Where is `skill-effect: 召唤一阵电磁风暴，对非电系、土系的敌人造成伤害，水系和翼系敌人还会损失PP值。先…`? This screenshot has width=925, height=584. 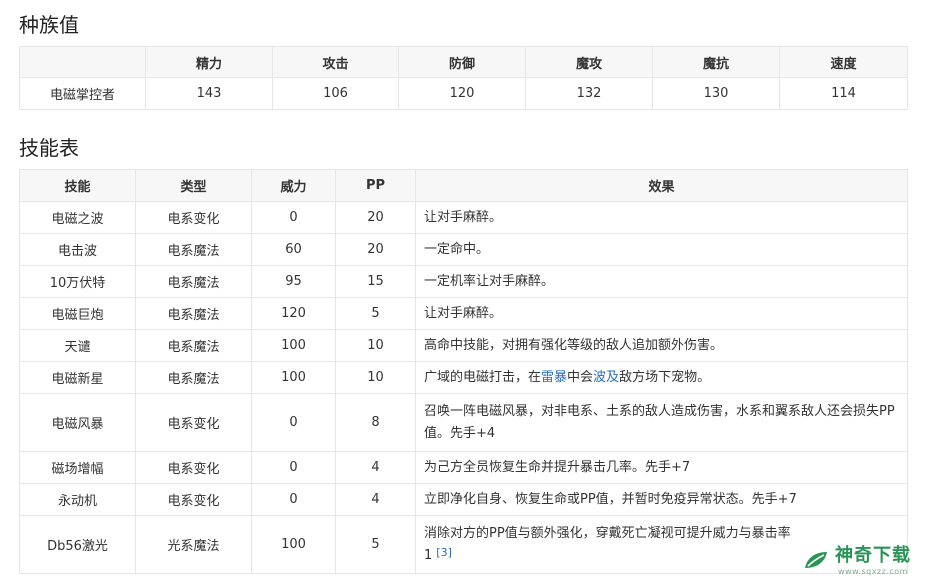
skill-effect: 召唤一阵电磁风暴，对非电系、土系的敌人造成伤害，水系和翼系敌人还会损失PP值。先… is located at coordinates (661, 422).